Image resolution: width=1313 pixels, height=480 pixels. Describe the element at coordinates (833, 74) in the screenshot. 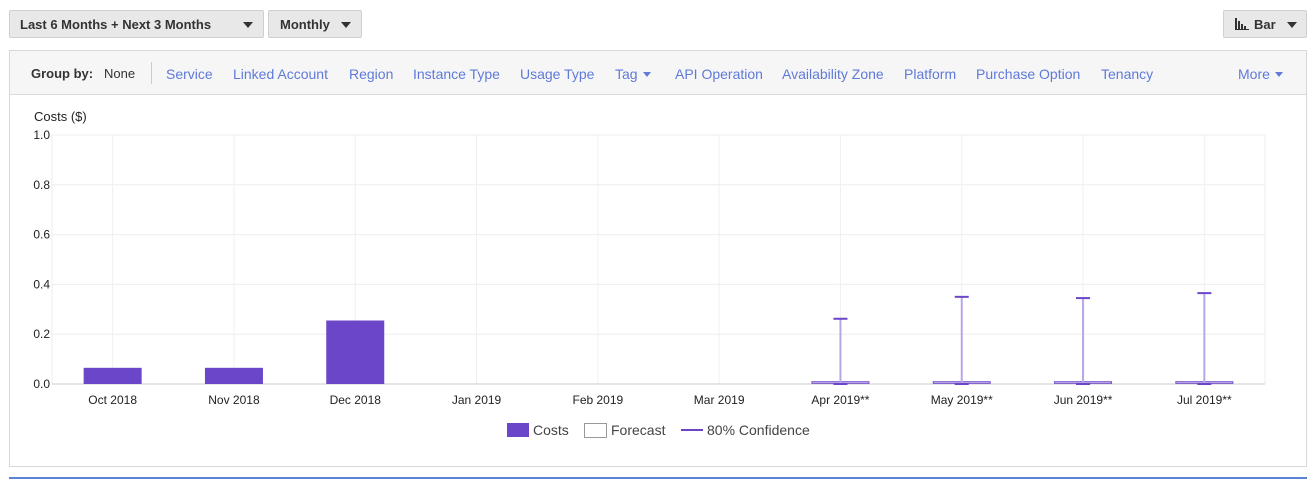

I see `group-by-availability-zone: Availability Zone` at that location.